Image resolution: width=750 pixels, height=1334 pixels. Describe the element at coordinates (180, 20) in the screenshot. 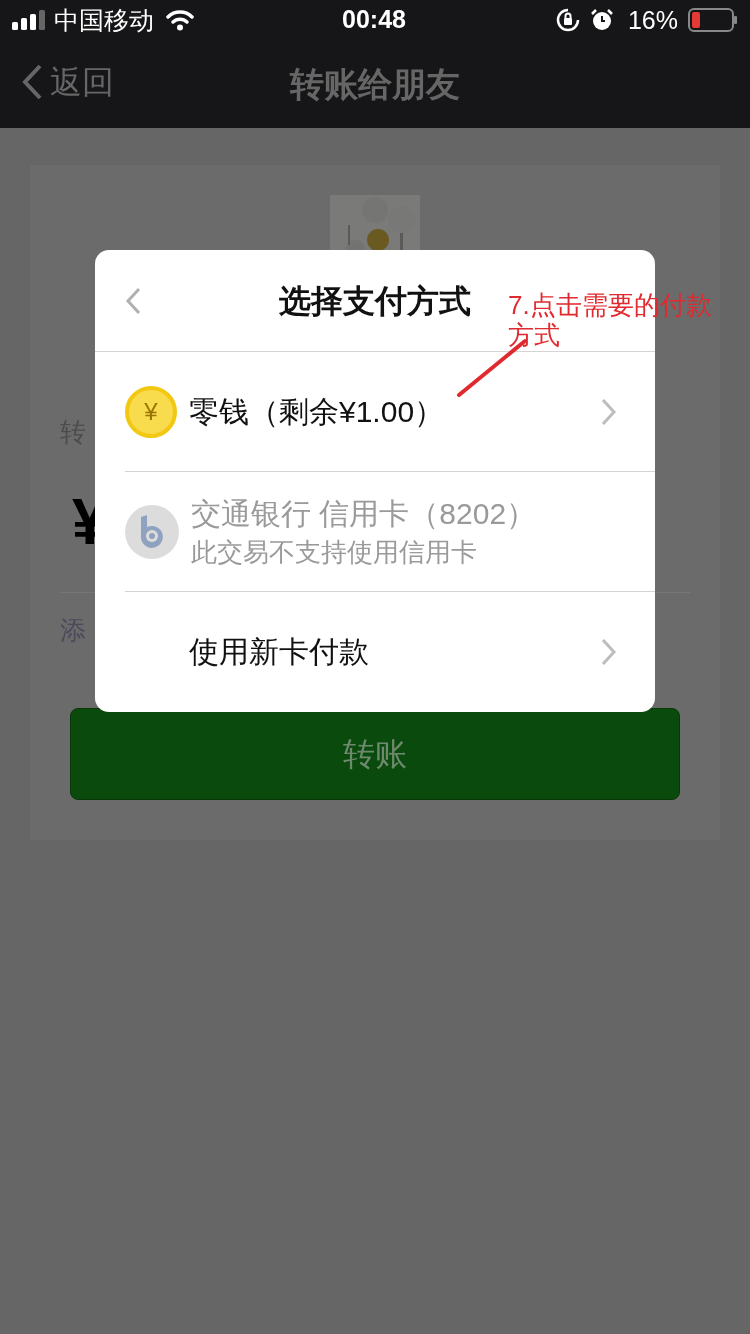

I see `wifi-icon` at that location.